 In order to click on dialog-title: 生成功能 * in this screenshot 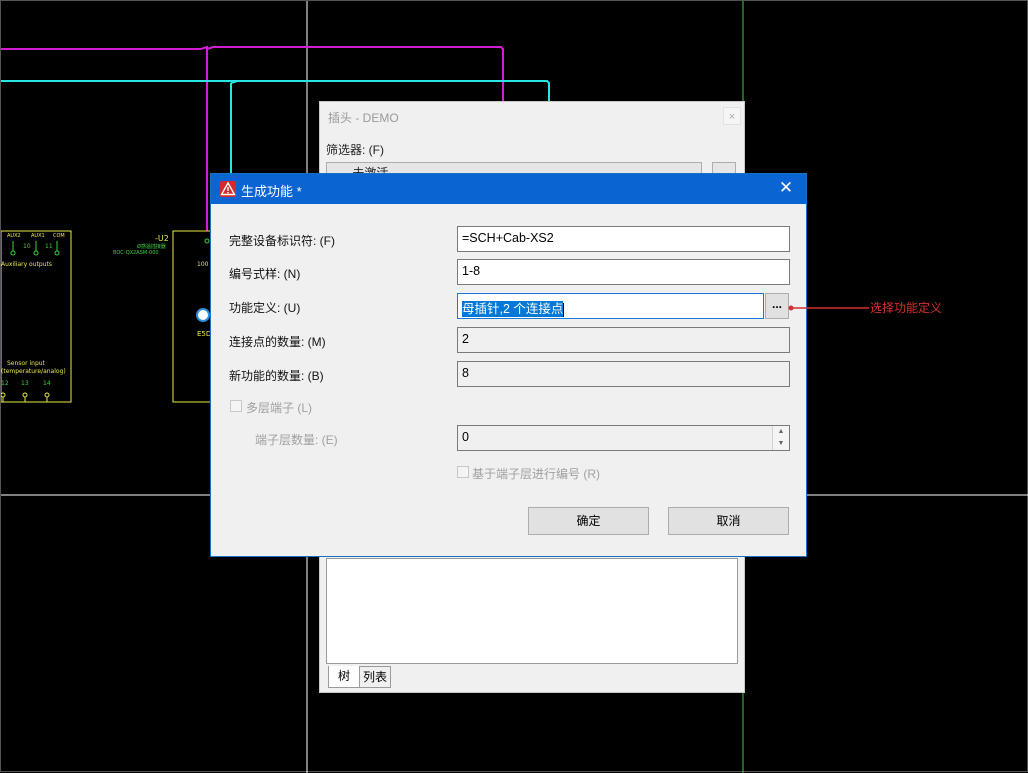, I will do `click(271, 191)`.